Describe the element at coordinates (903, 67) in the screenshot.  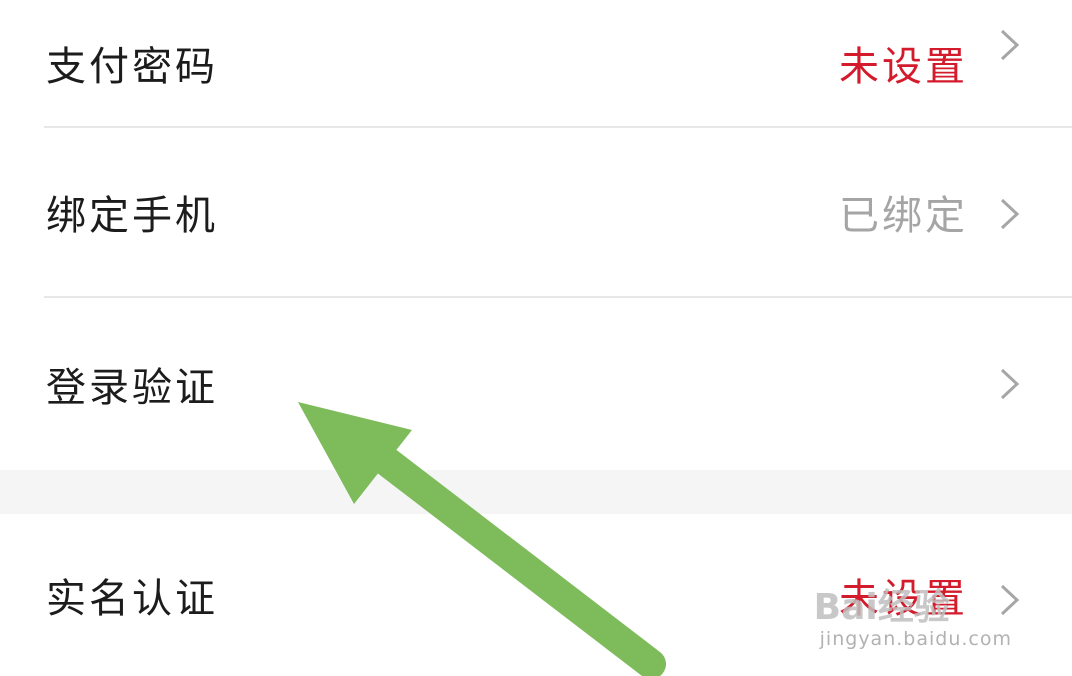
I see `payment-password-status: 未设置` at that location.